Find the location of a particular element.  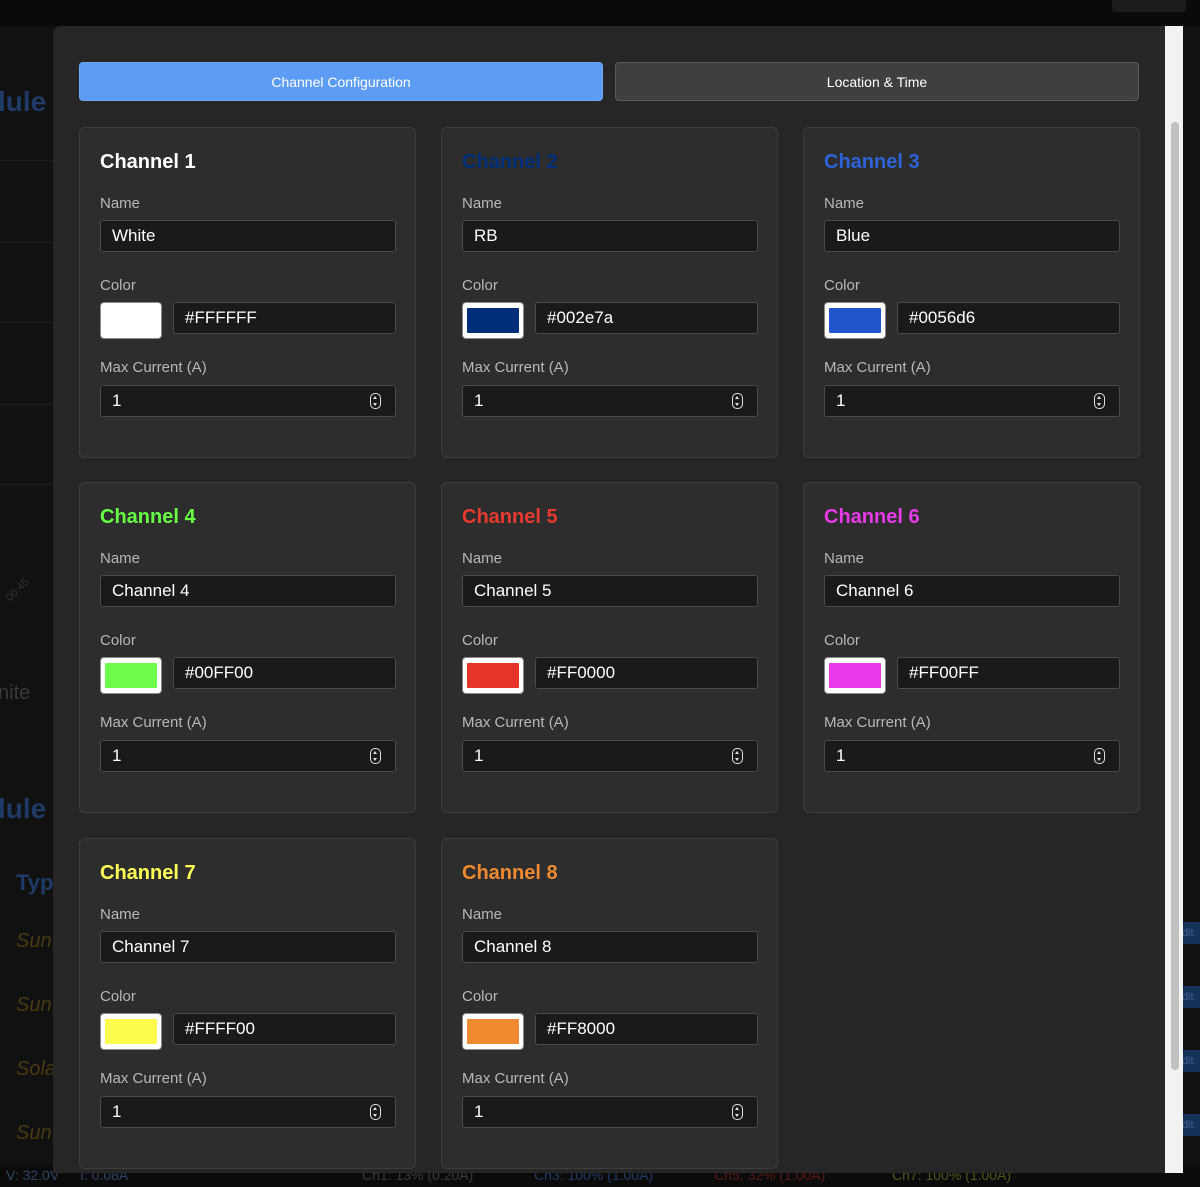

tab-location-time: Location & Time is located at coordinates (877, 81).